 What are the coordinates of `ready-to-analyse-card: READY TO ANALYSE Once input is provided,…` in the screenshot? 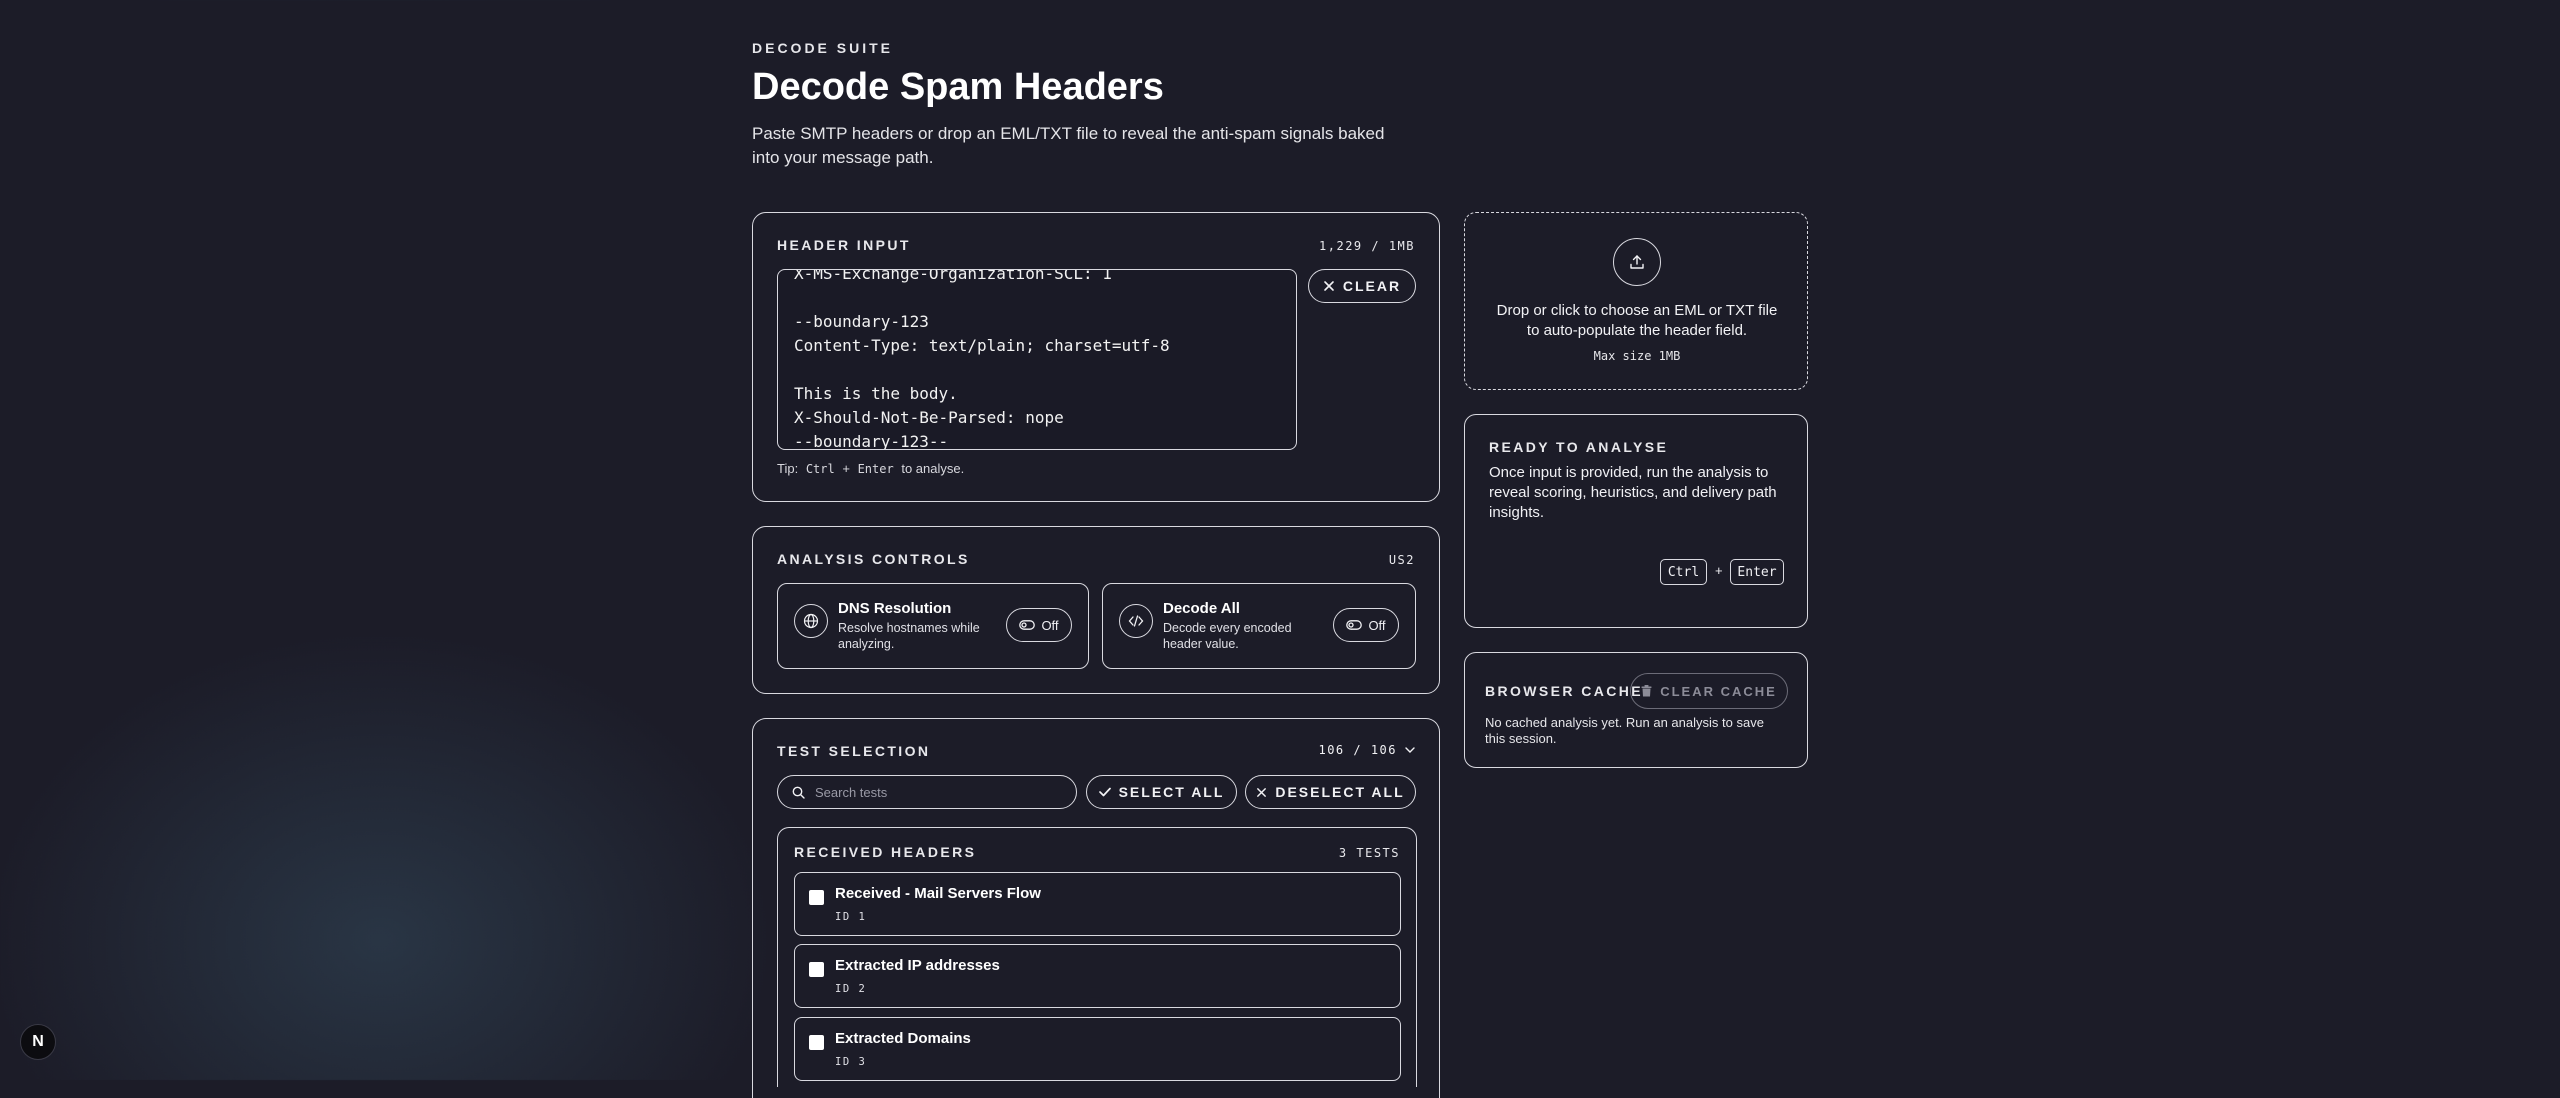 It's located at (1636, 521).